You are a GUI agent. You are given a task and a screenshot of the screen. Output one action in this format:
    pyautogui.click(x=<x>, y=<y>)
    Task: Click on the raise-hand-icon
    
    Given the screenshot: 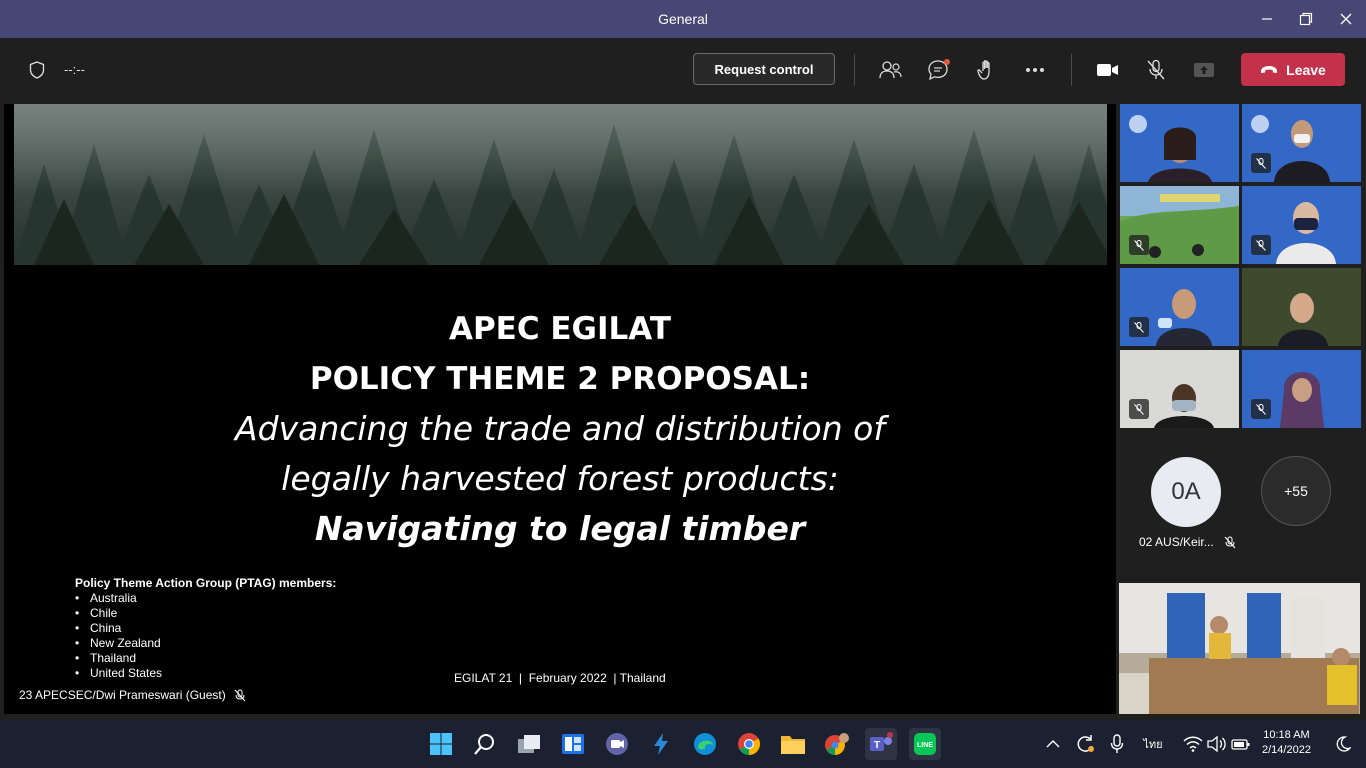 What is the action you would take?
    pyautogui.click(x=987, y=70)
    